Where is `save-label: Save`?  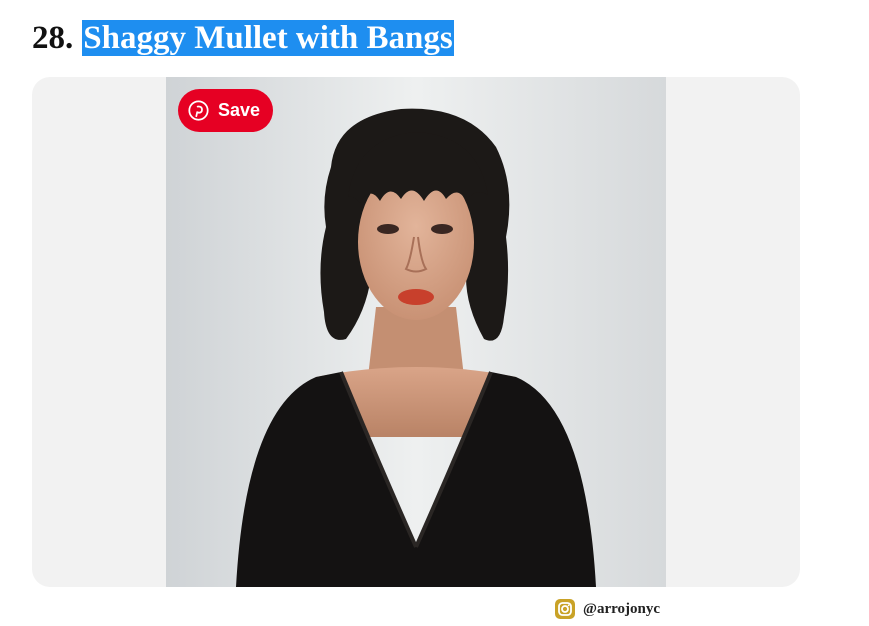
save-label: Save is located at coordinates (239, 110).